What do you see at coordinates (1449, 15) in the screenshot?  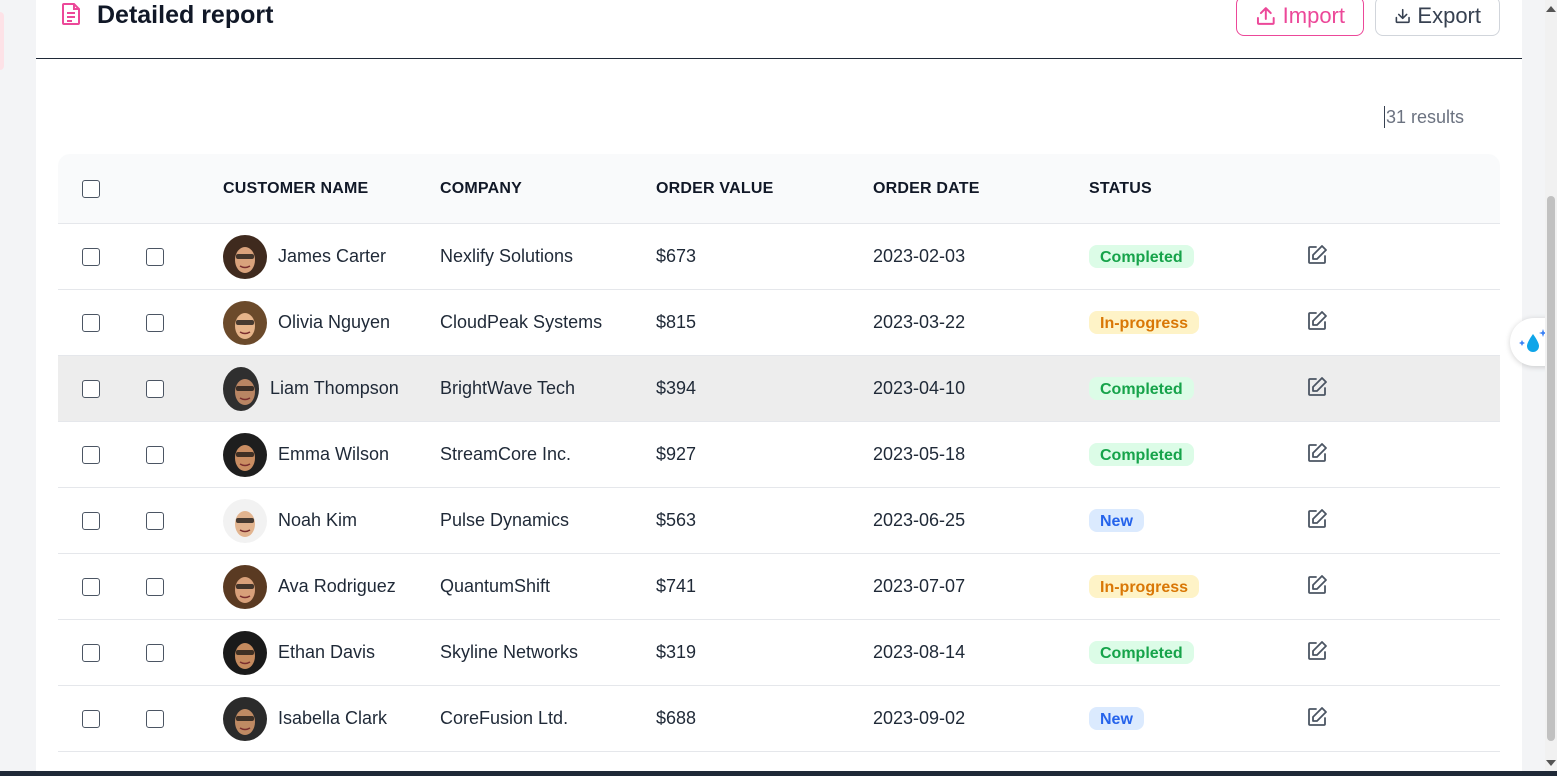 I see `export-label: Export` at bounding box center [1449, 15].